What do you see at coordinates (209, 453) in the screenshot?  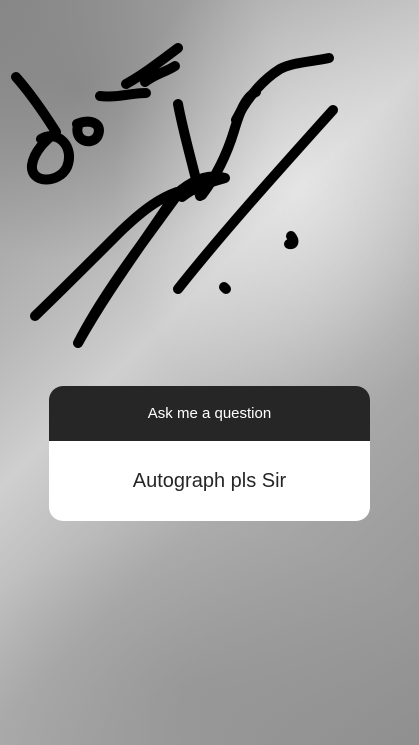 I see `question-sticker: Ask me a question Autograph pls Sir` at bounding box center [209, 453].